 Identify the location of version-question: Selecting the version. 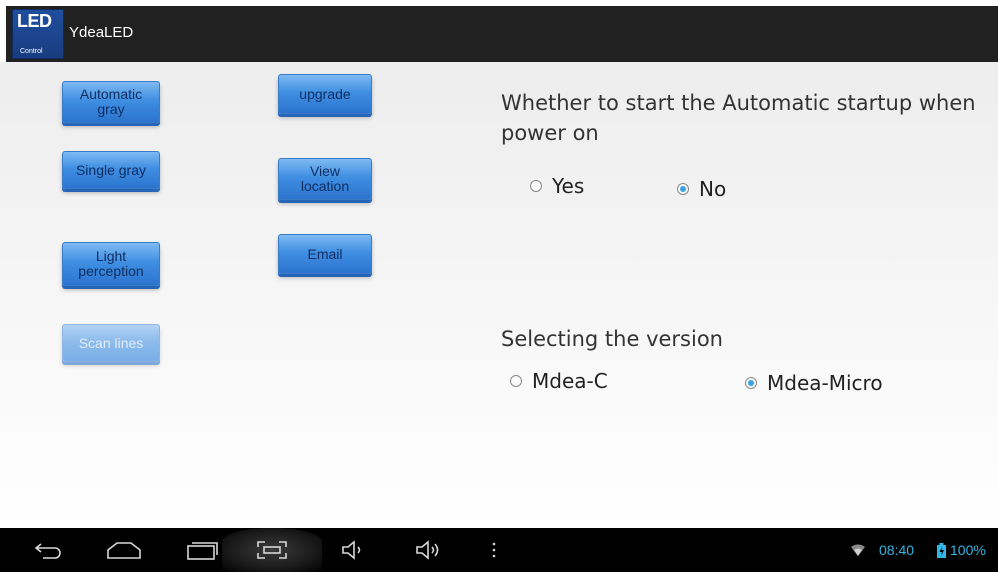
(612, 339).